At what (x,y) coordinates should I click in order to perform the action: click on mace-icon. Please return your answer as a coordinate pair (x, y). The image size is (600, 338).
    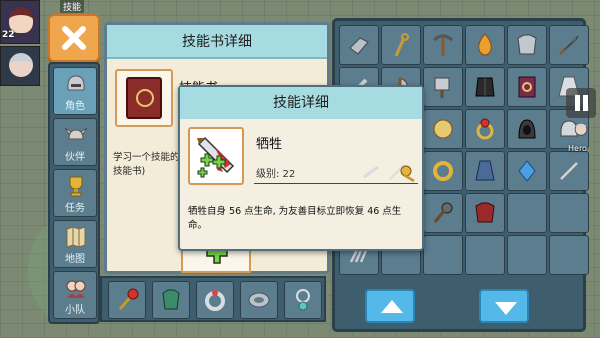
    Looking at the image, I should click on (443, 212).